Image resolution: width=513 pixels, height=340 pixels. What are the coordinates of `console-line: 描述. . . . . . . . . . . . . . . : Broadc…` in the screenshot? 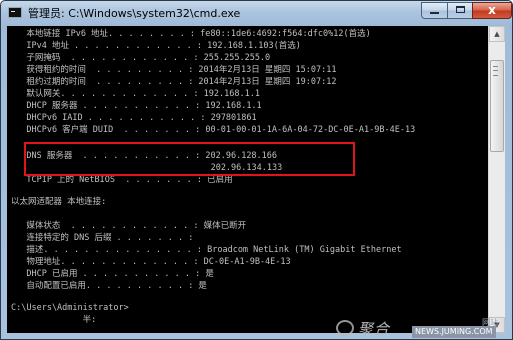 It's located at (206, 250).